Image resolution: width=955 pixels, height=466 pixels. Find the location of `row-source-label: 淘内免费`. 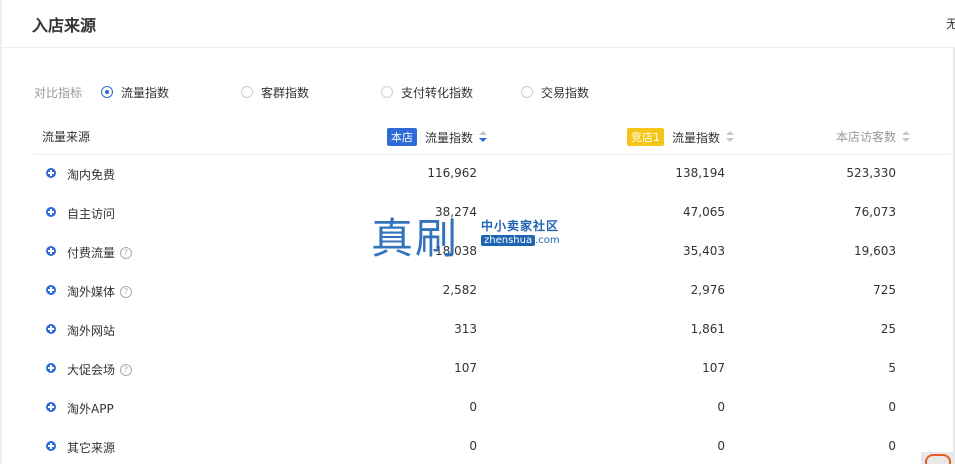

row-source-label: 淘内免费 is located at coordinates (91, 174).